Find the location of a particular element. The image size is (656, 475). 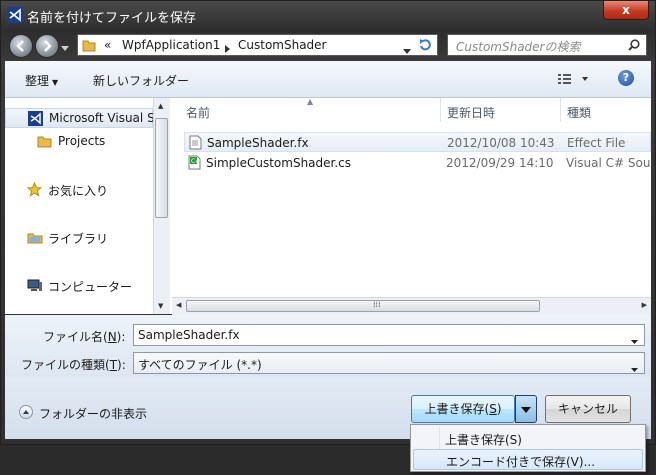

nav-item-projects: Projects is located at coordinates (79, 142).